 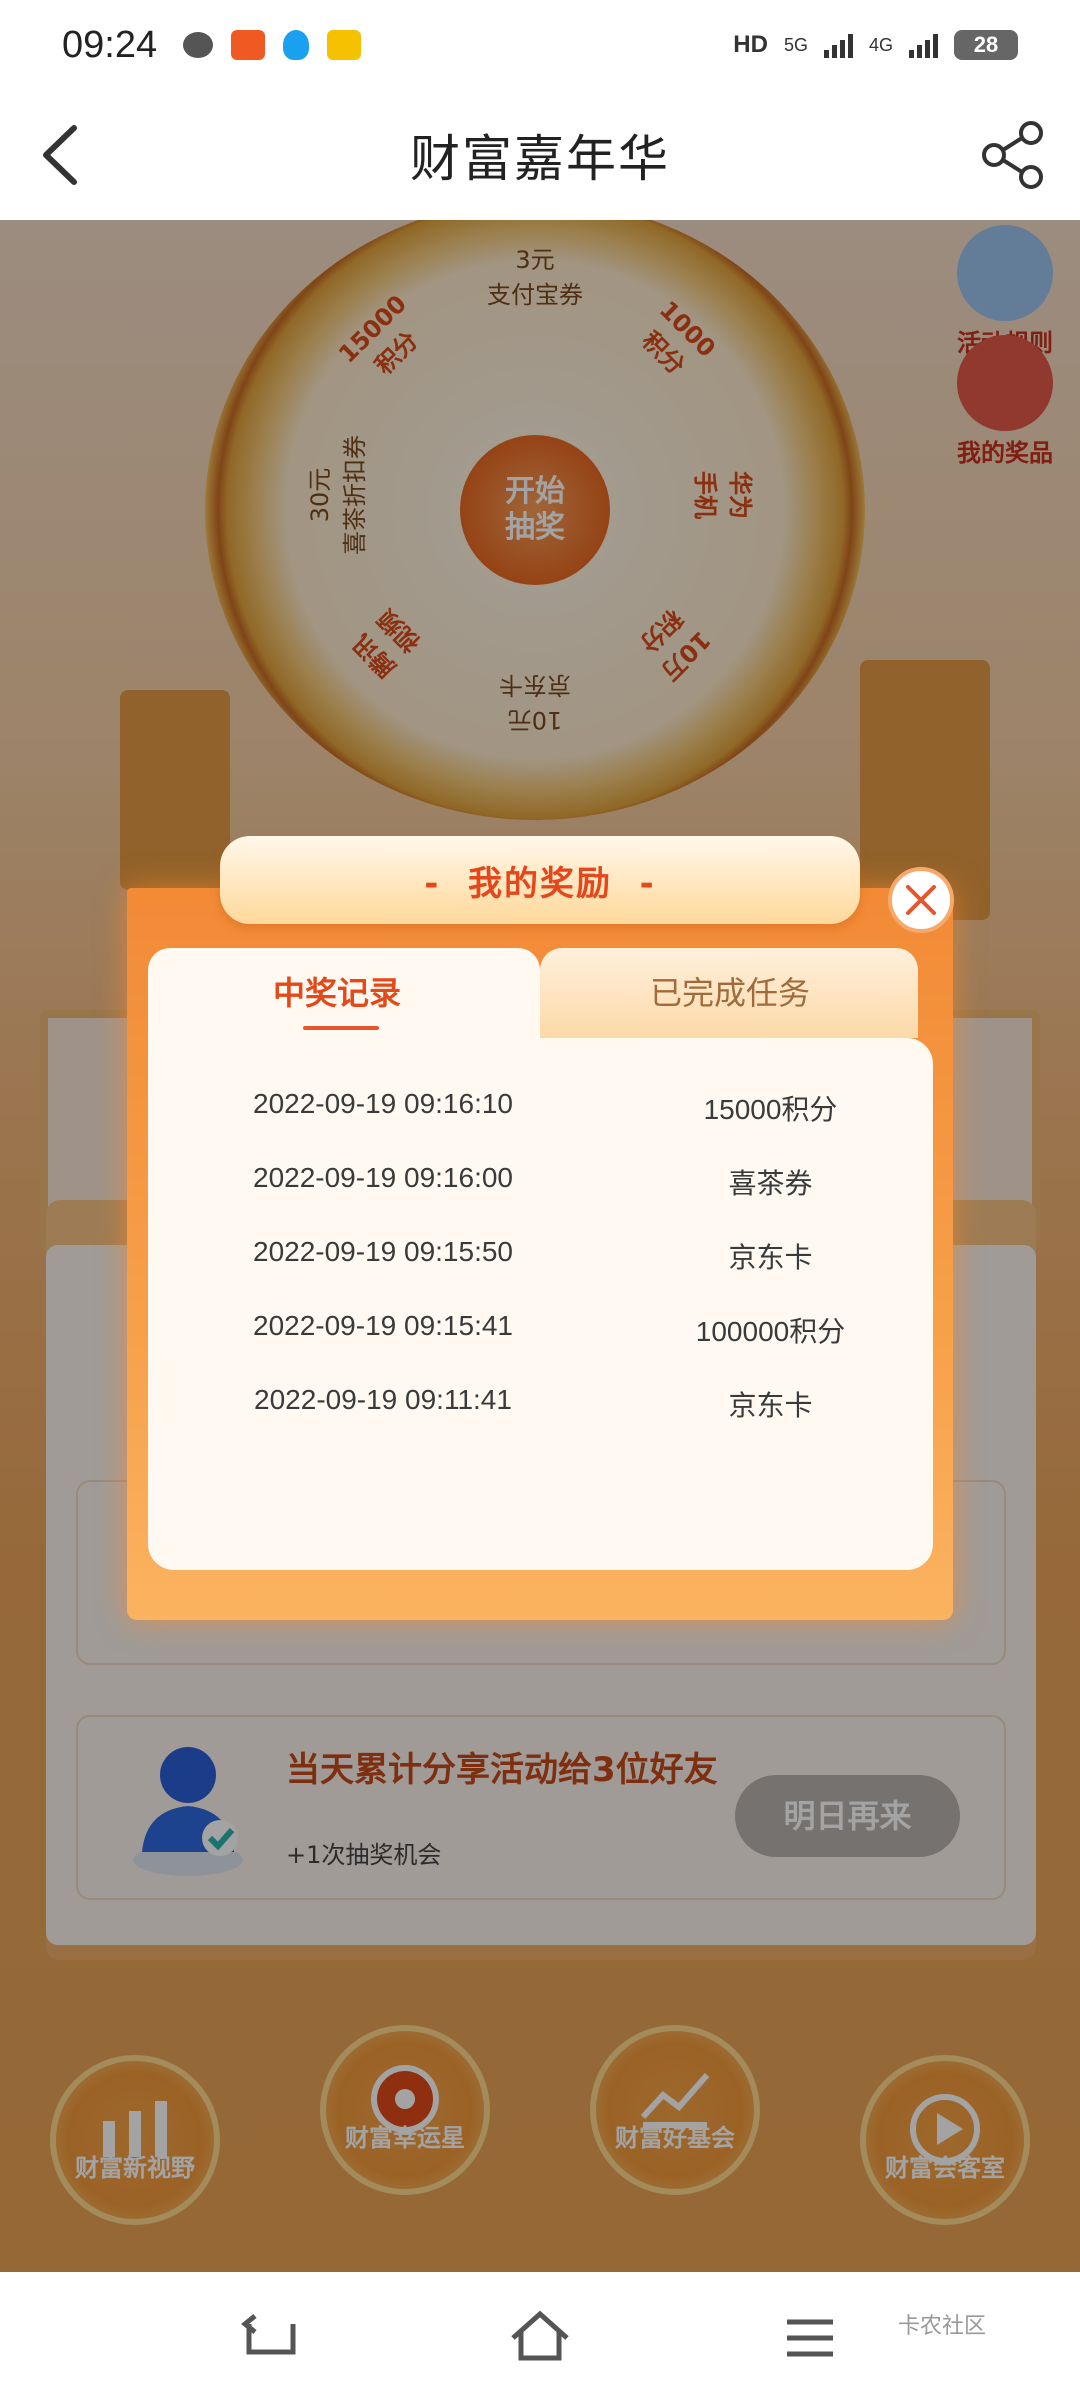 What do you see at coordinates (344, 45) in the screenshot?
I see `meituan-icon` at bounding box center [344, 45].